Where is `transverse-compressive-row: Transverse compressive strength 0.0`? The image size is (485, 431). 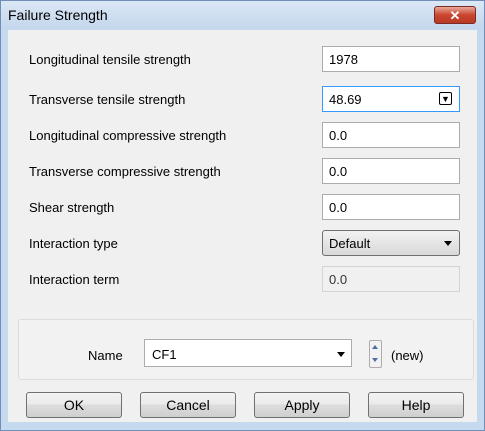 transverse-compressive-row: Transverse compressive strength 0.0 is located at coordinates (242, 171).